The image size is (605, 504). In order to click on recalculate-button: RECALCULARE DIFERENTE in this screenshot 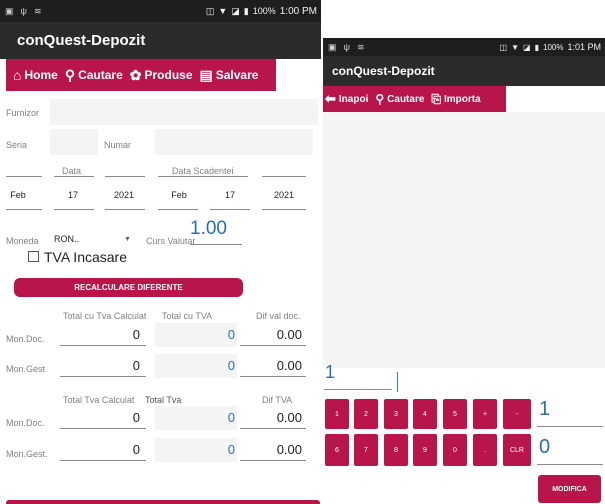, I will do `click(128, 287)`.